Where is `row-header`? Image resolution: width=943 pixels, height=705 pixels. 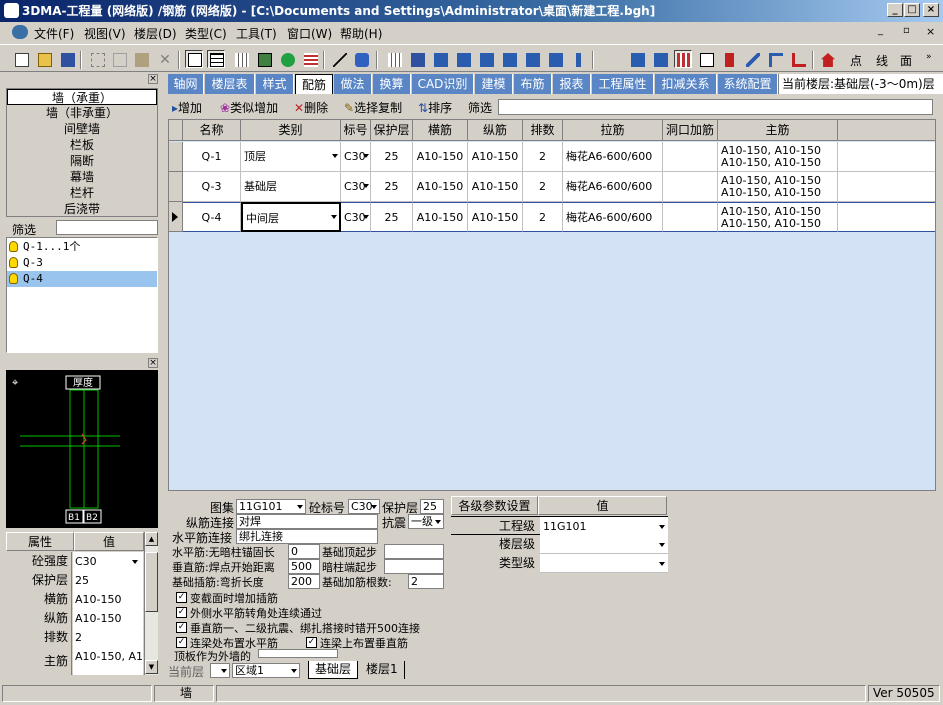
row-header is located at coordinates (176, 187).